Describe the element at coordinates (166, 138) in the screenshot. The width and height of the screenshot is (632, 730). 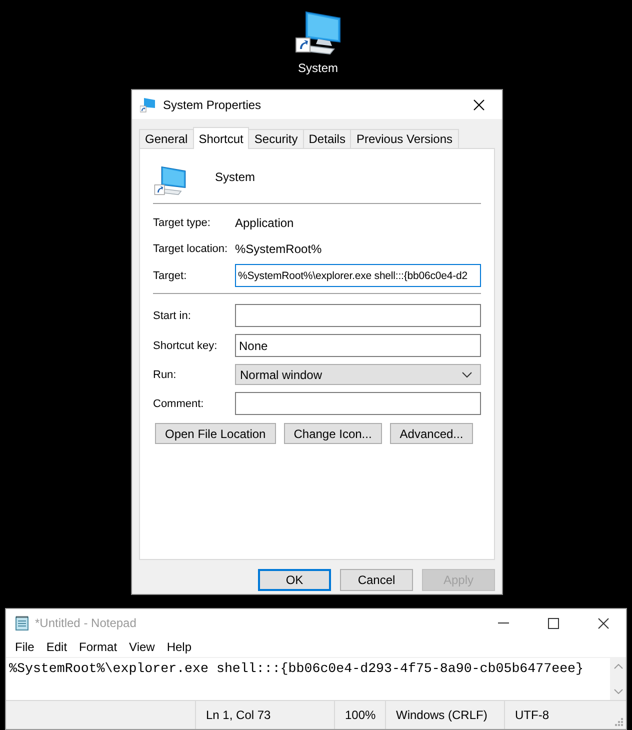
I see `tab: General` at that location.